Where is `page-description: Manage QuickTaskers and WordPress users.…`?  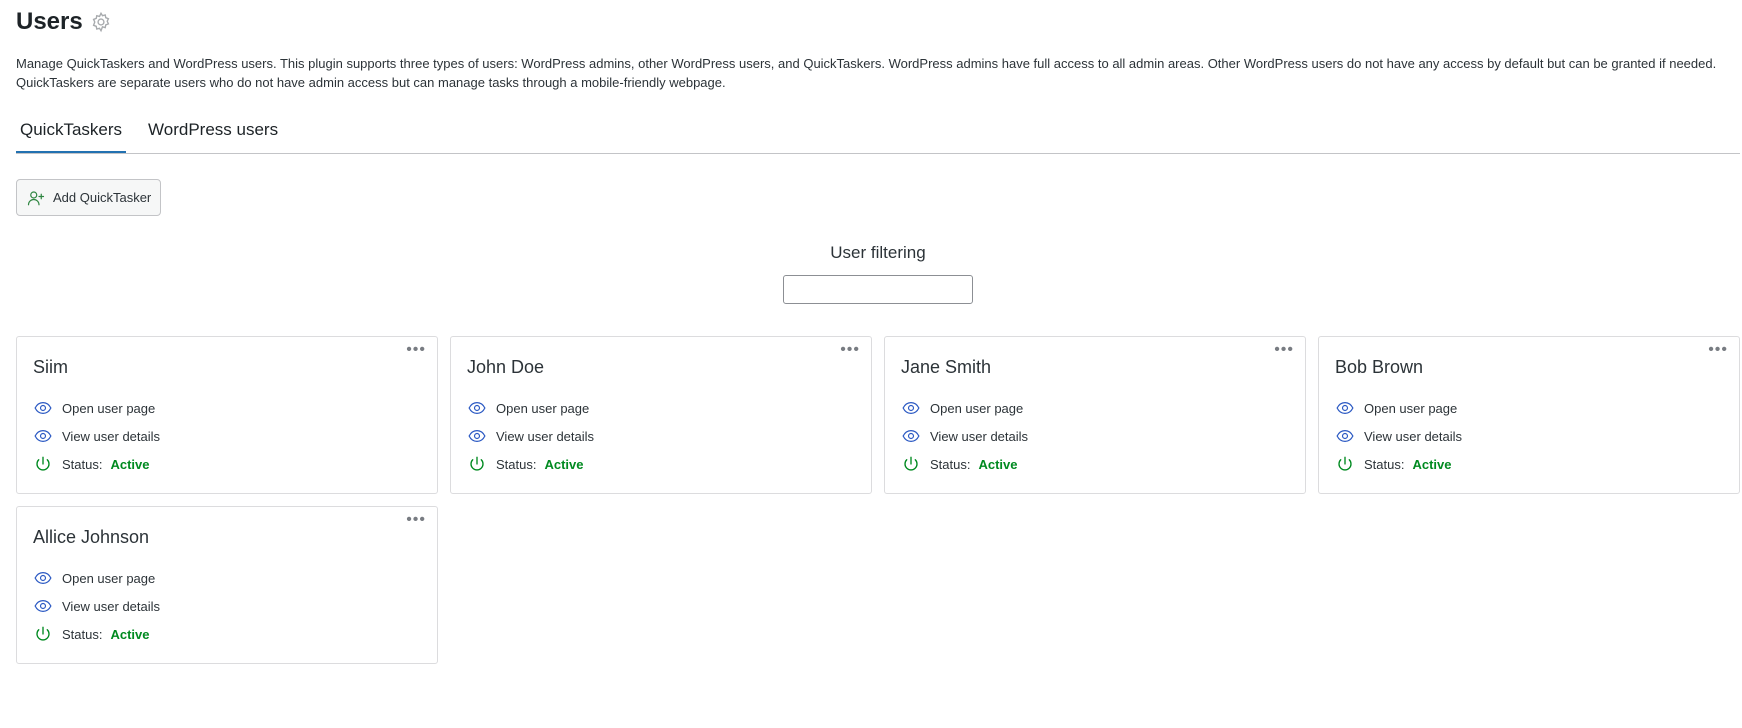
page-description: Manage QuickTaskers and WordPress users.… is located at coordinates (866, 73).